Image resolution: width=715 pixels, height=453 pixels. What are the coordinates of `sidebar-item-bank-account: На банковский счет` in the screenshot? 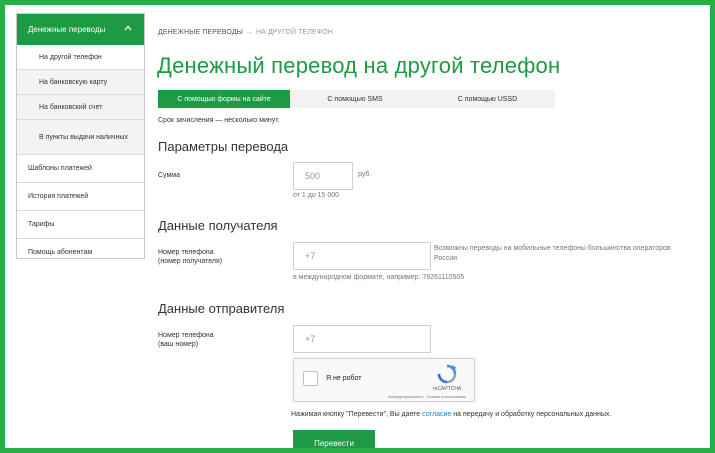 It's located at (80, 106).